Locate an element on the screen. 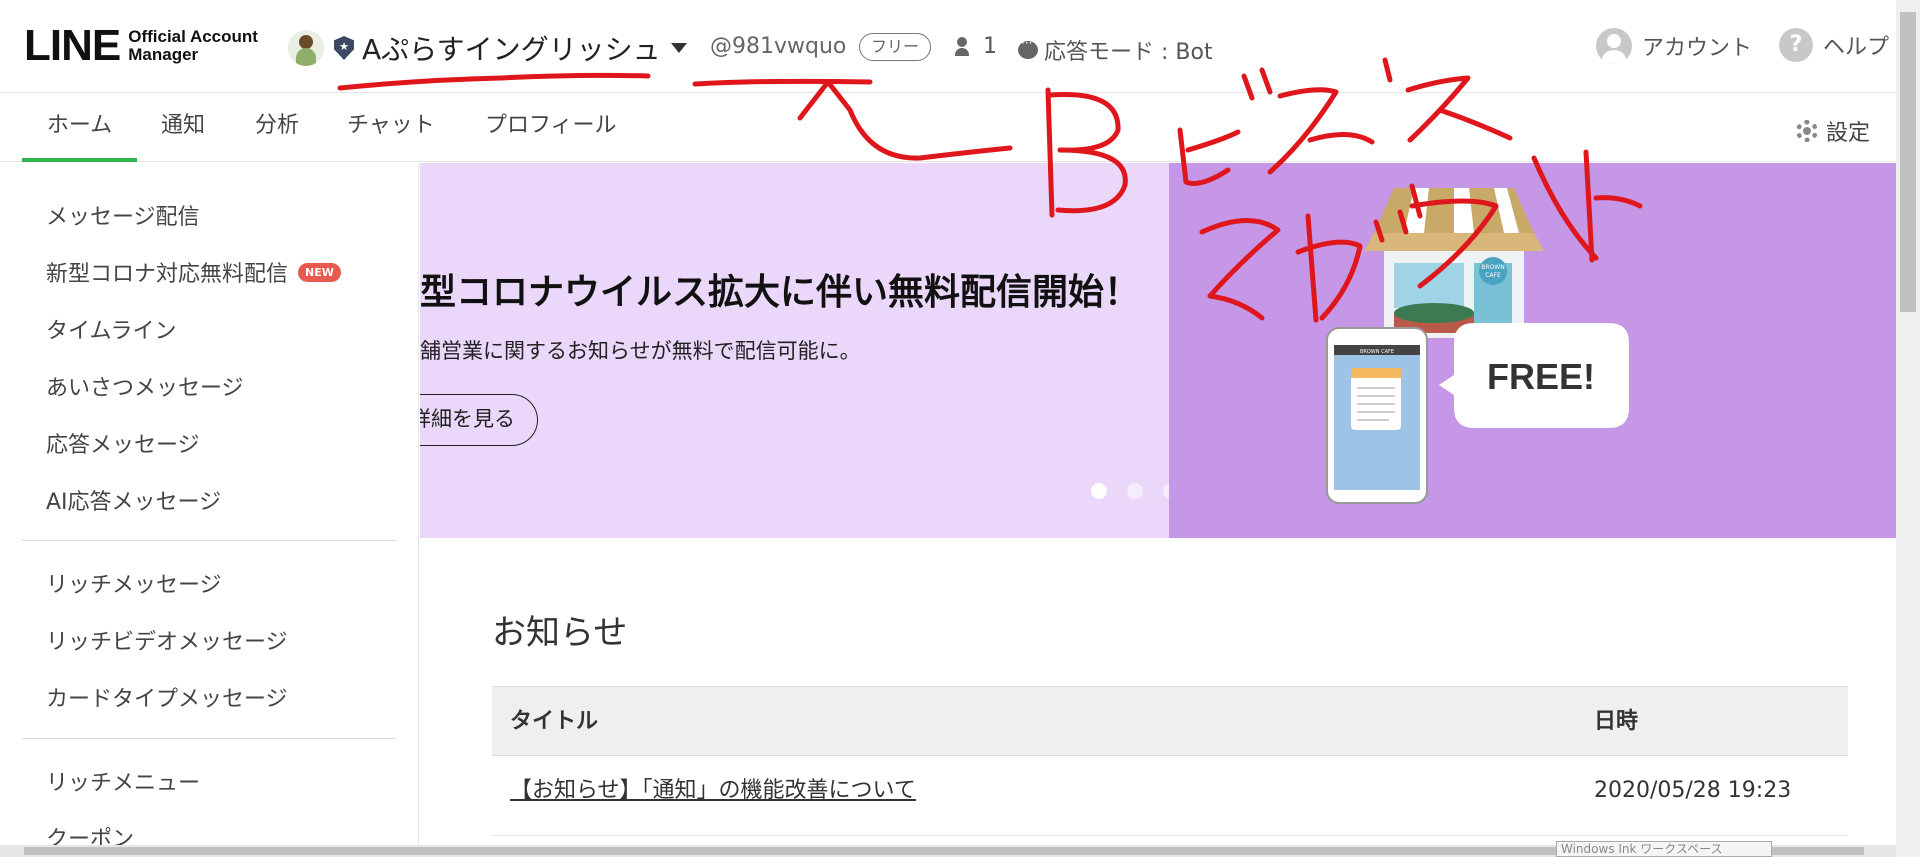 The height and width of the screenshot is (857, 1920). line-logo: LINE Official Account Manager is located at coordinates (146, 46).